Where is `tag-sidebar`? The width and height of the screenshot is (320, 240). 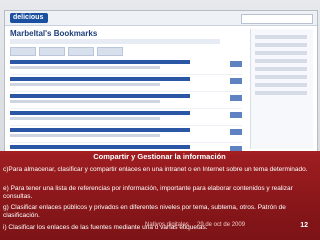 tag-sidebar is located at coordinates (281, 89).